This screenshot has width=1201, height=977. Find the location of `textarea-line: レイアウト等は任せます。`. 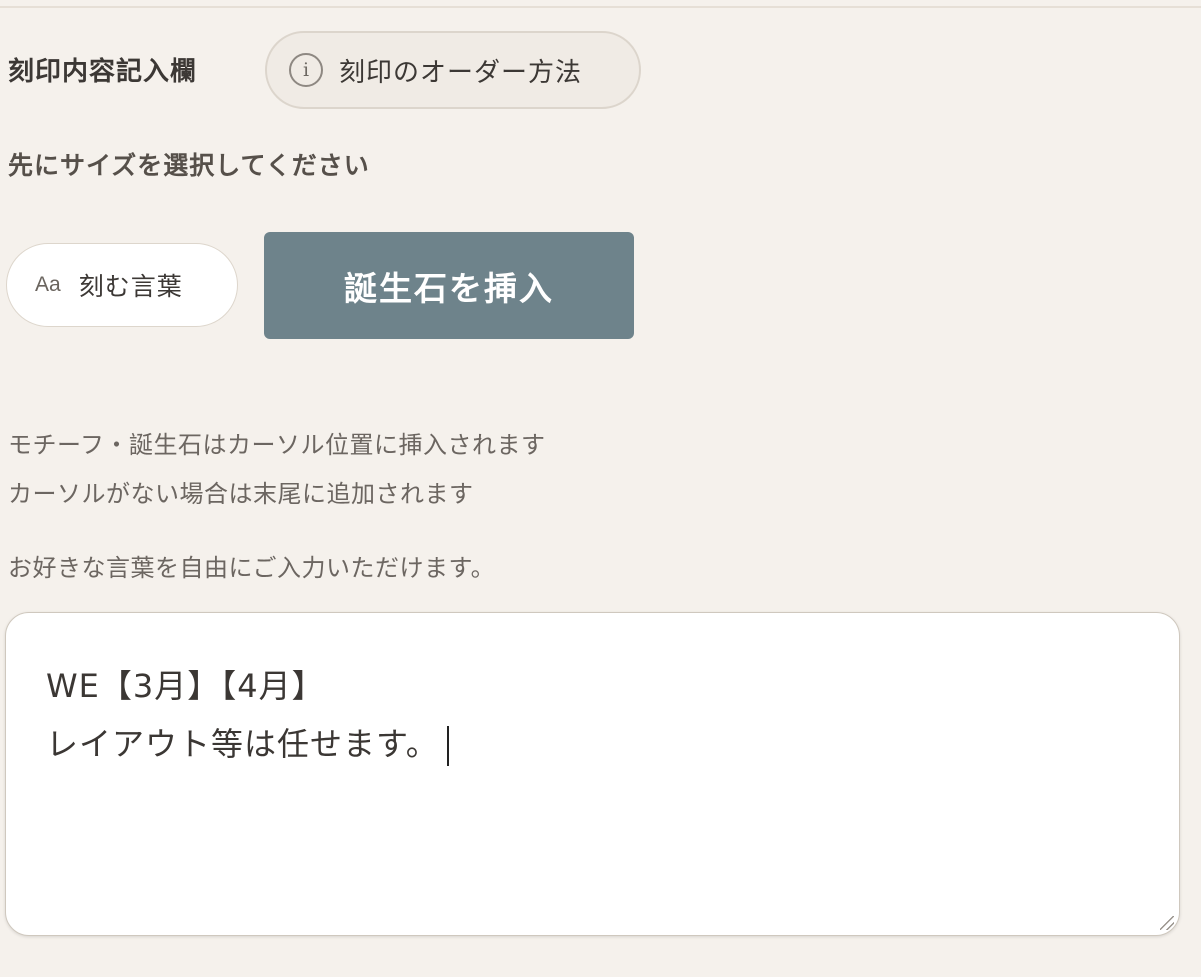

textarea-line: レイアウト等は任せます。 is located at coordinates (592, 744).